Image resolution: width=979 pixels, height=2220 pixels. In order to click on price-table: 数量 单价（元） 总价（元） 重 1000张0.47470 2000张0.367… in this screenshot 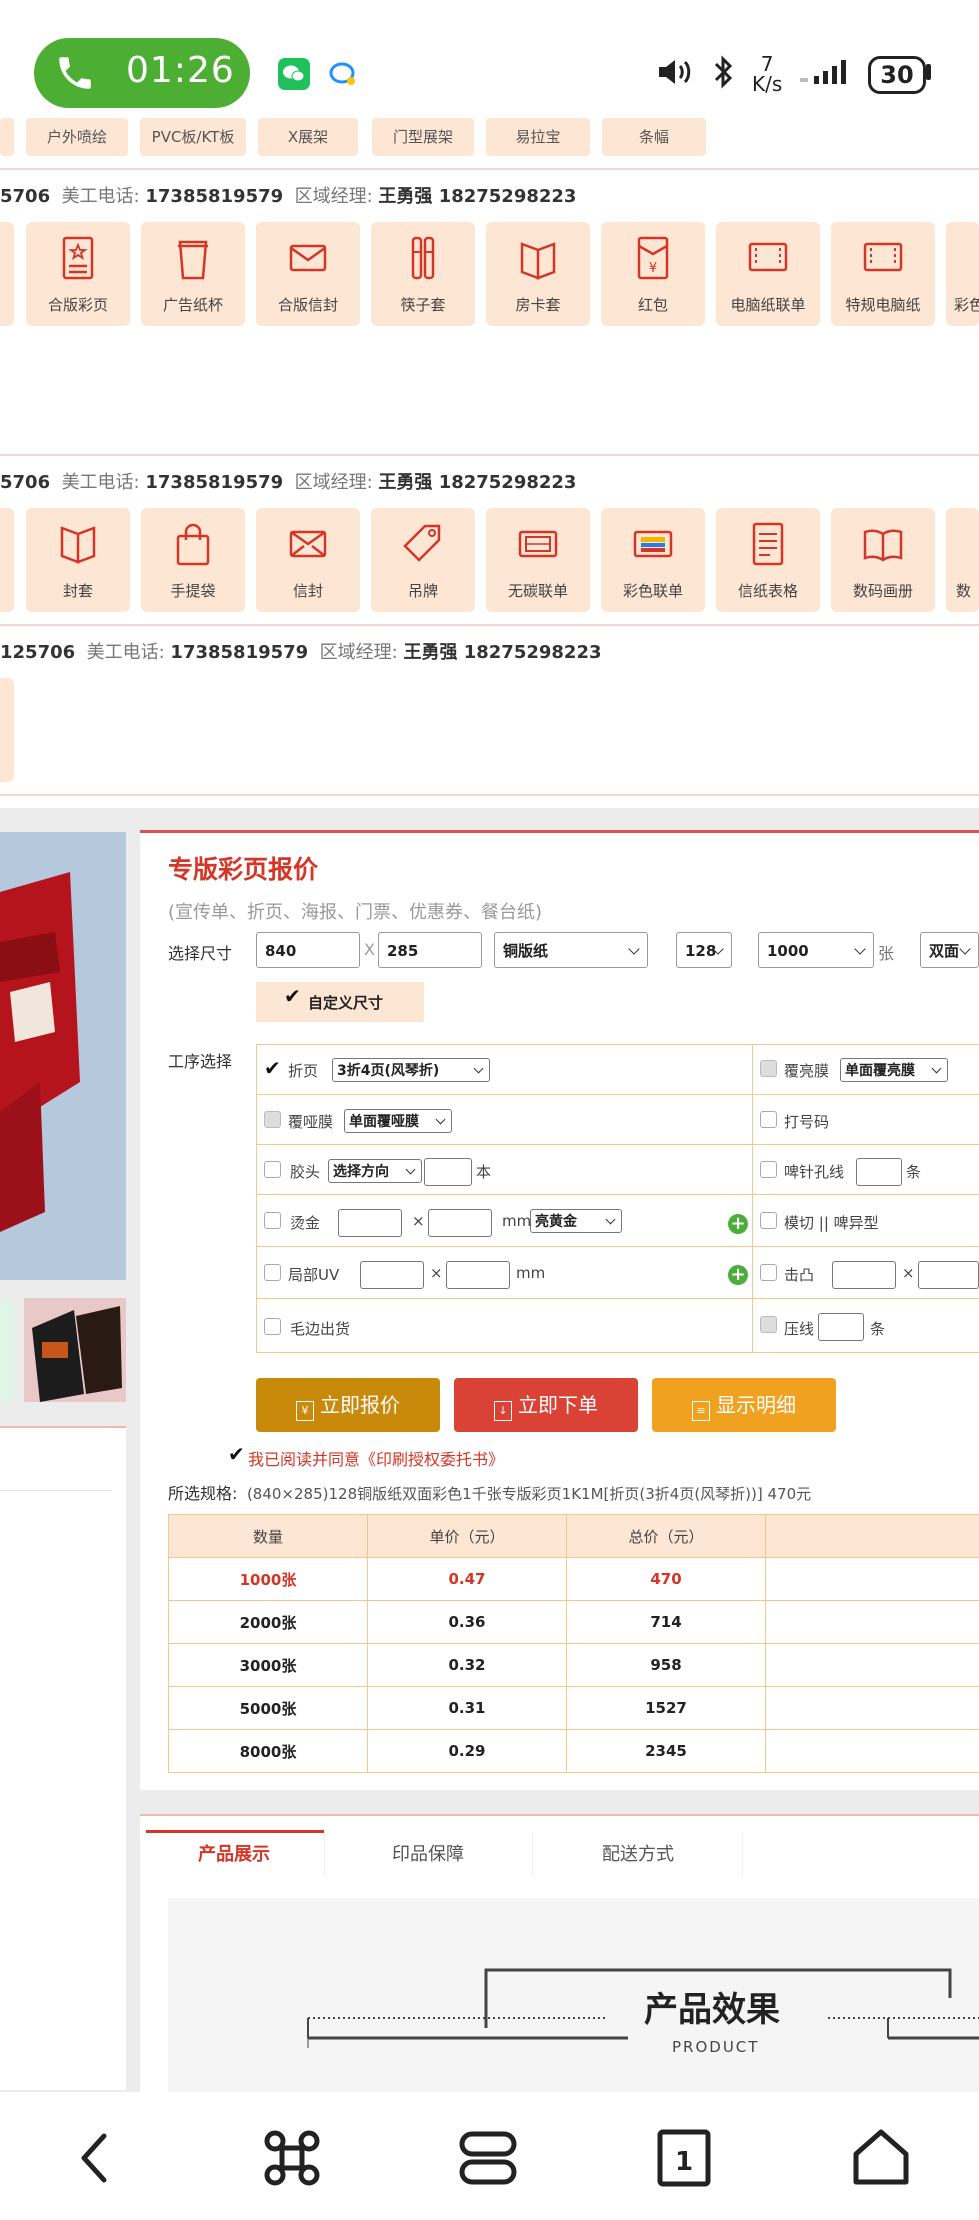, I will do `click(573, 1643)`.